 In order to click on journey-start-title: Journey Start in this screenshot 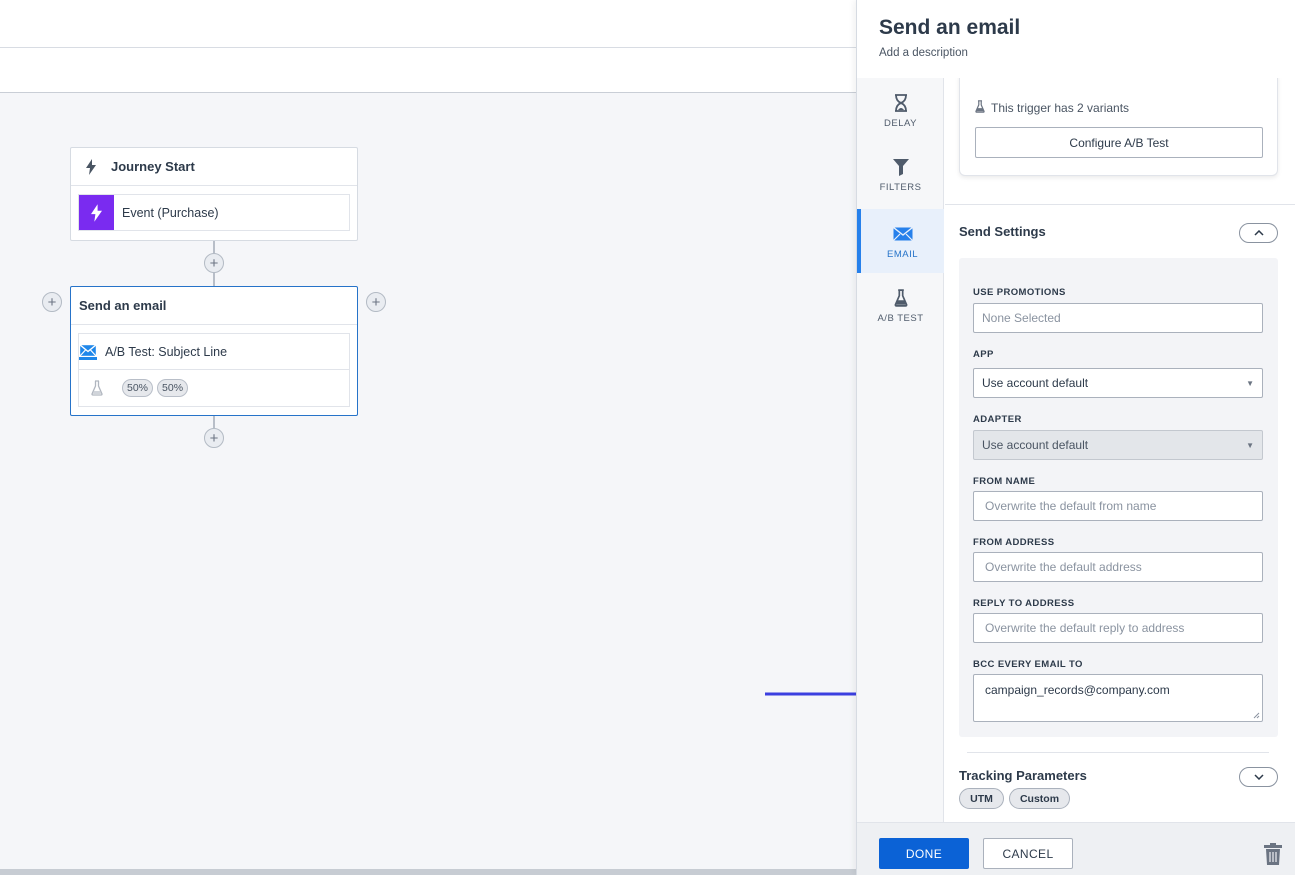, I will do `click(153, 166)`.